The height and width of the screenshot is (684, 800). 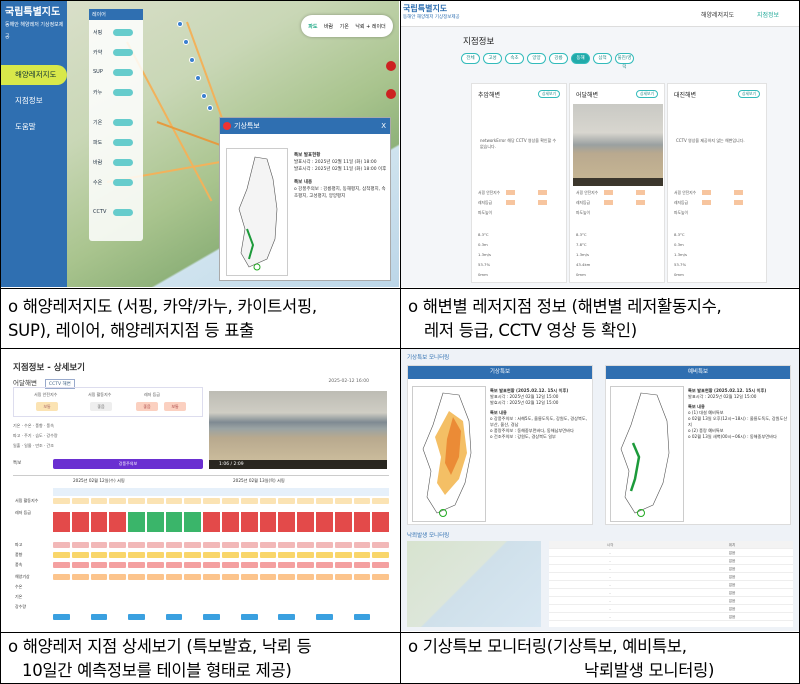 I want to click on close-icon: X, so click(x=383, y=126).